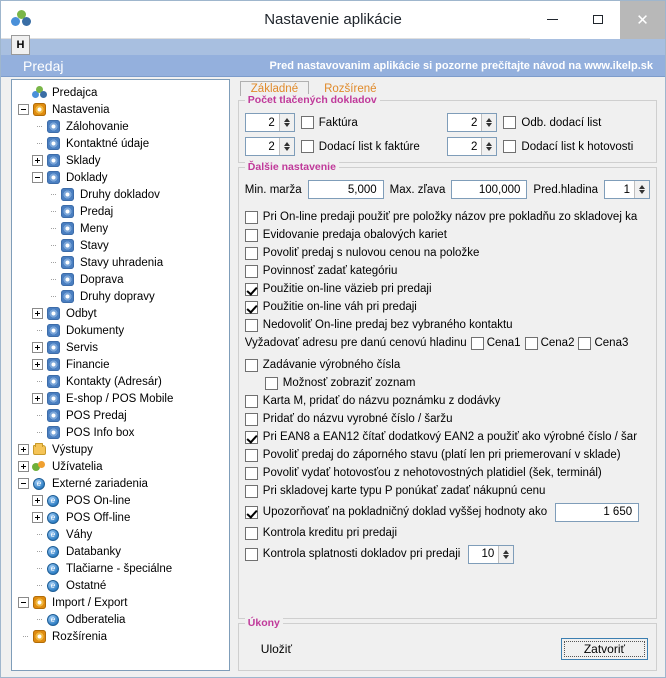 This screenshot has width=666, height=678. What do you see at coordinates (102, 279) in the screenshot?
I see `tree-item-label: Doprava` at bounding box center [102, 279].